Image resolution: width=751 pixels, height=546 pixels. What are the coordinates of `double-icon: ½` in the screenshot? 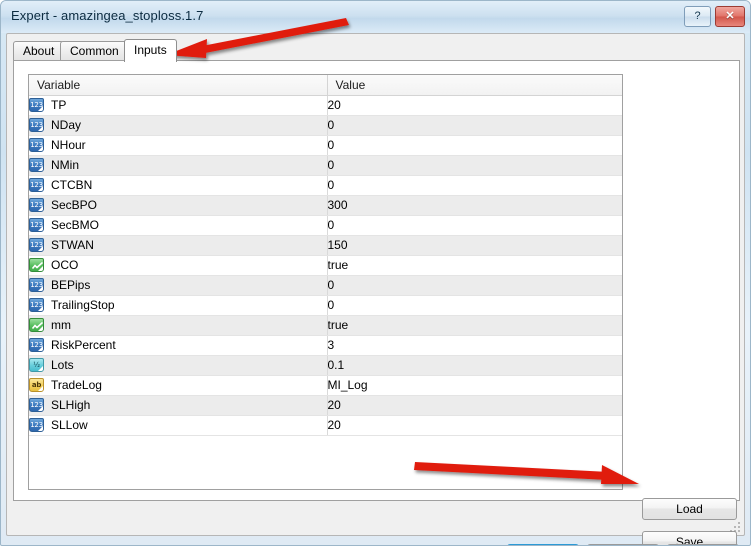 It's located at (36, 365).